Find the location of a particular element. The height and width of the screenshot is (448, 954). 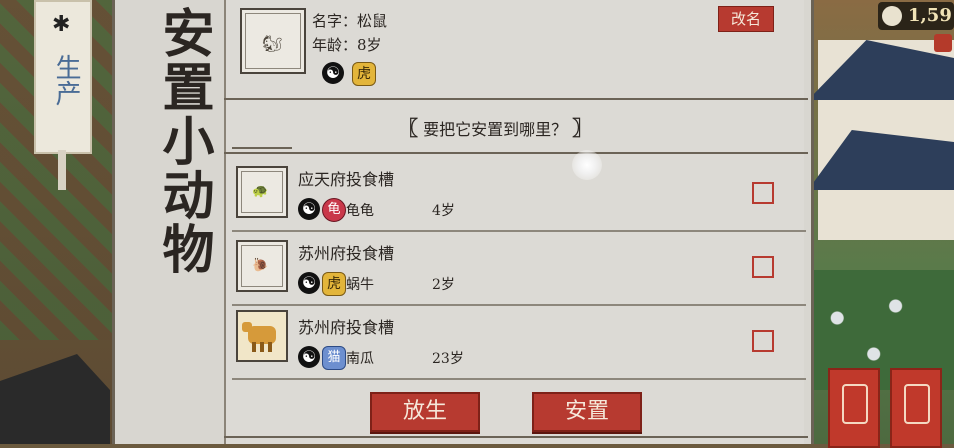

placement-prompt: 〖 要把它安置到哪里？ 〗 is located at coordinates (495, 126).